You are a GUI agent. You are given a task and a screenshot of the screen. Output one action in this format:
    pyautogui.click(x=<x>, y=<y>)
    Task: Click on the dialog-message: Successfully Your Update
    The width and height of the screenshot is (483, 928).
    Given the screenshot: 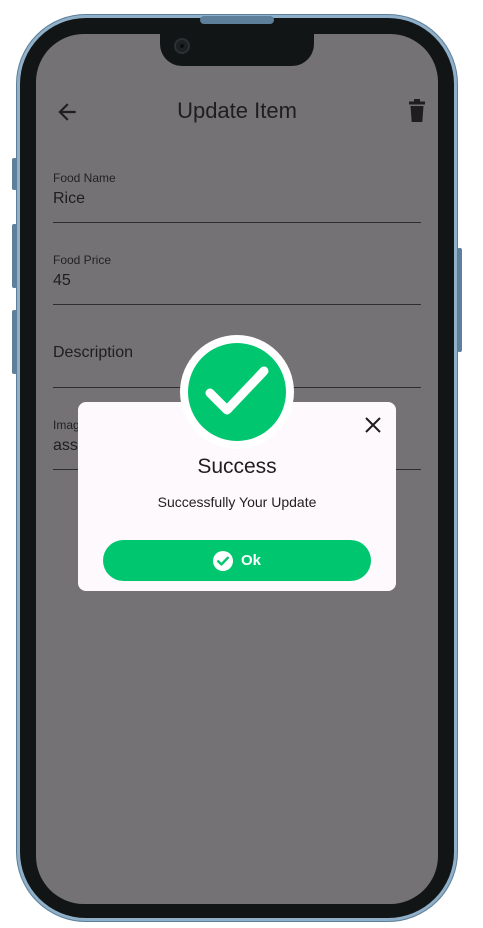 What is the action you would take?
    pyautogui.click(x=237, y=502)
    